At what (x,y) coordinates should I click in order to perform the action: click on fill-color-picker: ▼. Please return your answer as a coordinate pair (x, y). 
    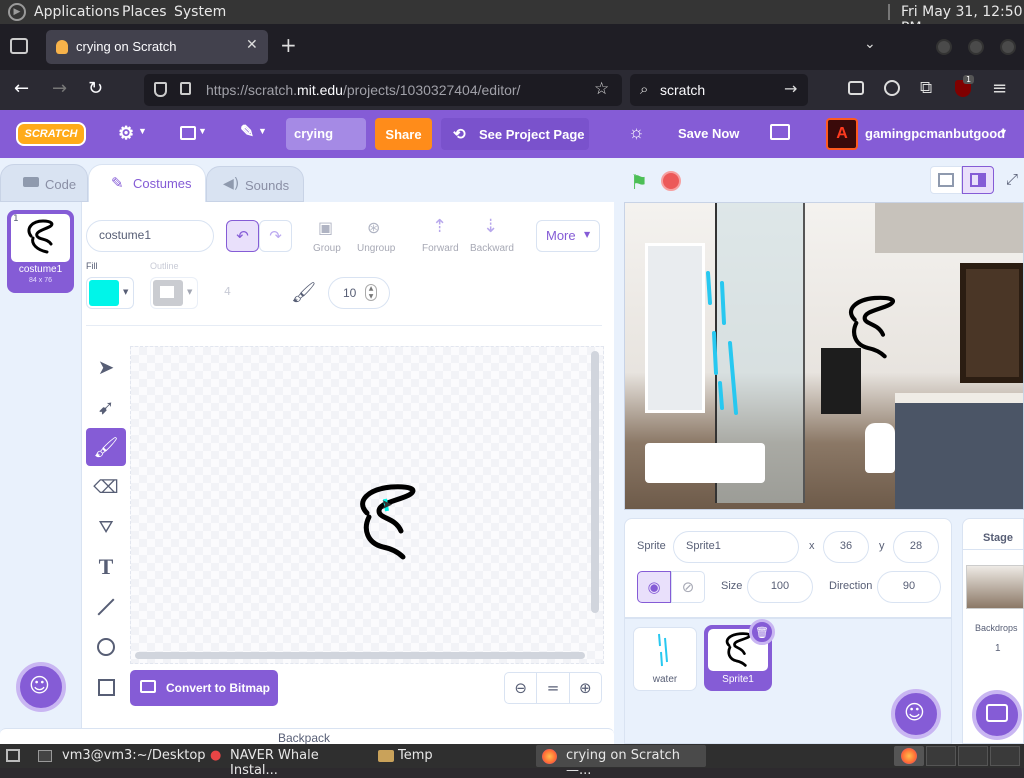
    Looking at the image, I should click on (110, 293).